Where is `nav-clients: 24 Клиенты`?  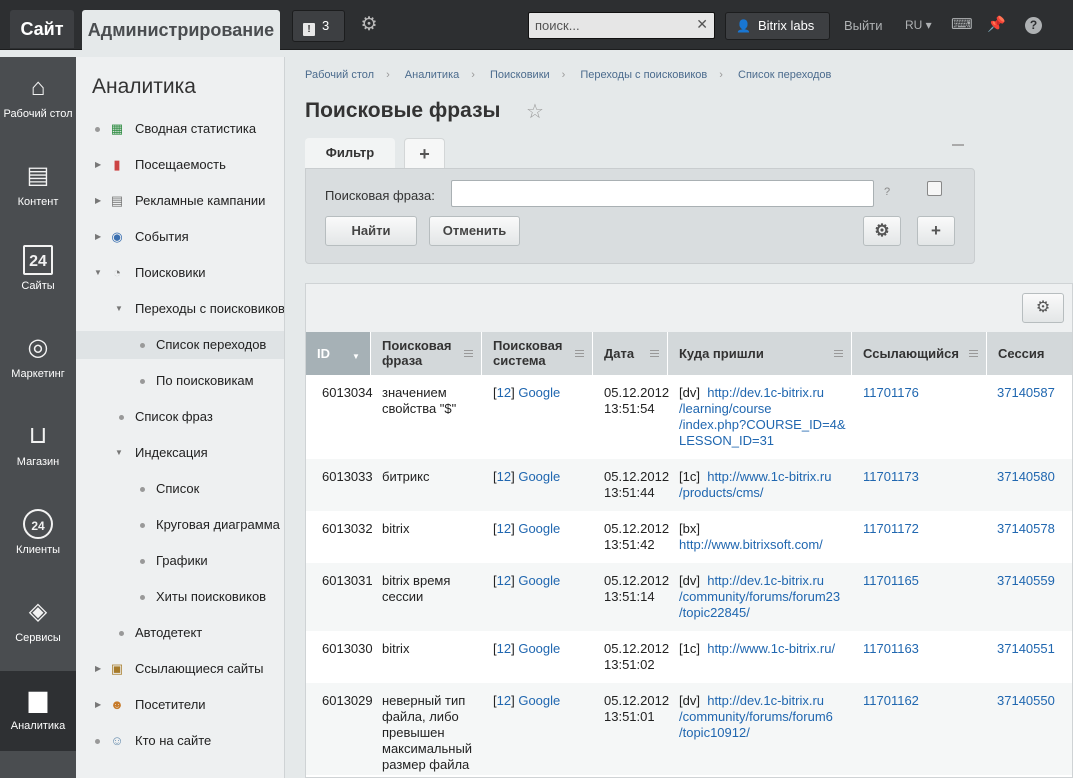
nav-clients: 24 Клиенты is located at coordinates (38, 535).